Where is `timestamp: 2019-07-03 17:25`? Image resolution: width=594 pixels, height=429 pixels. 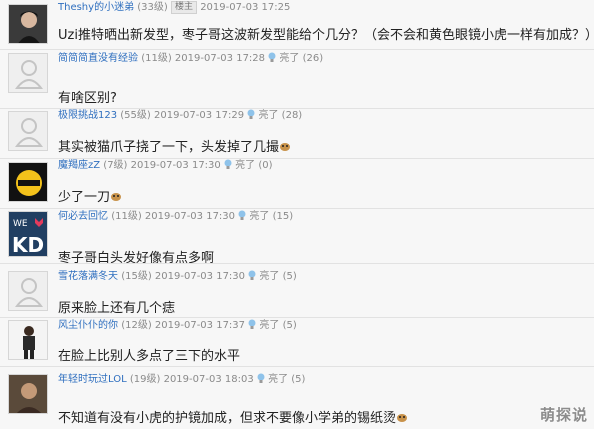 timestamp: 2019-07-03 17:25 is located at coordinates (245, 7).